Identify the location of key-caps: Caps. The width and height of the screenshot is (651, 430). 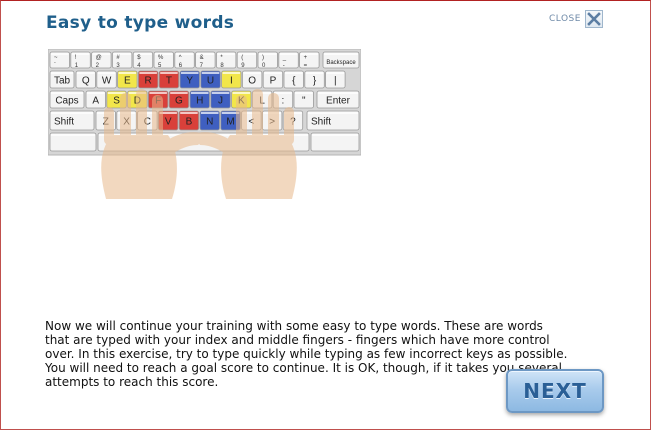
(67, 99).